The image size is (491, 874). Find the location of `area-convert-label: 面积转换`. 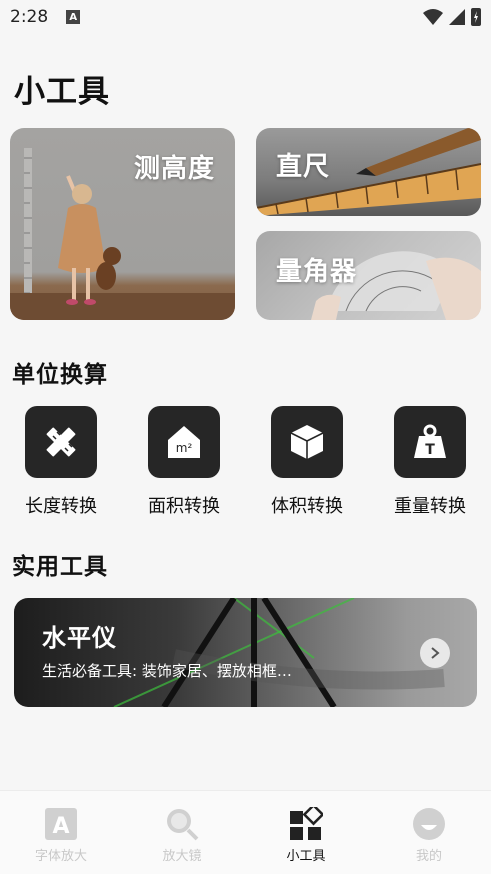

area-convert-label: 面积转换 is located at coordinates (184, 506).